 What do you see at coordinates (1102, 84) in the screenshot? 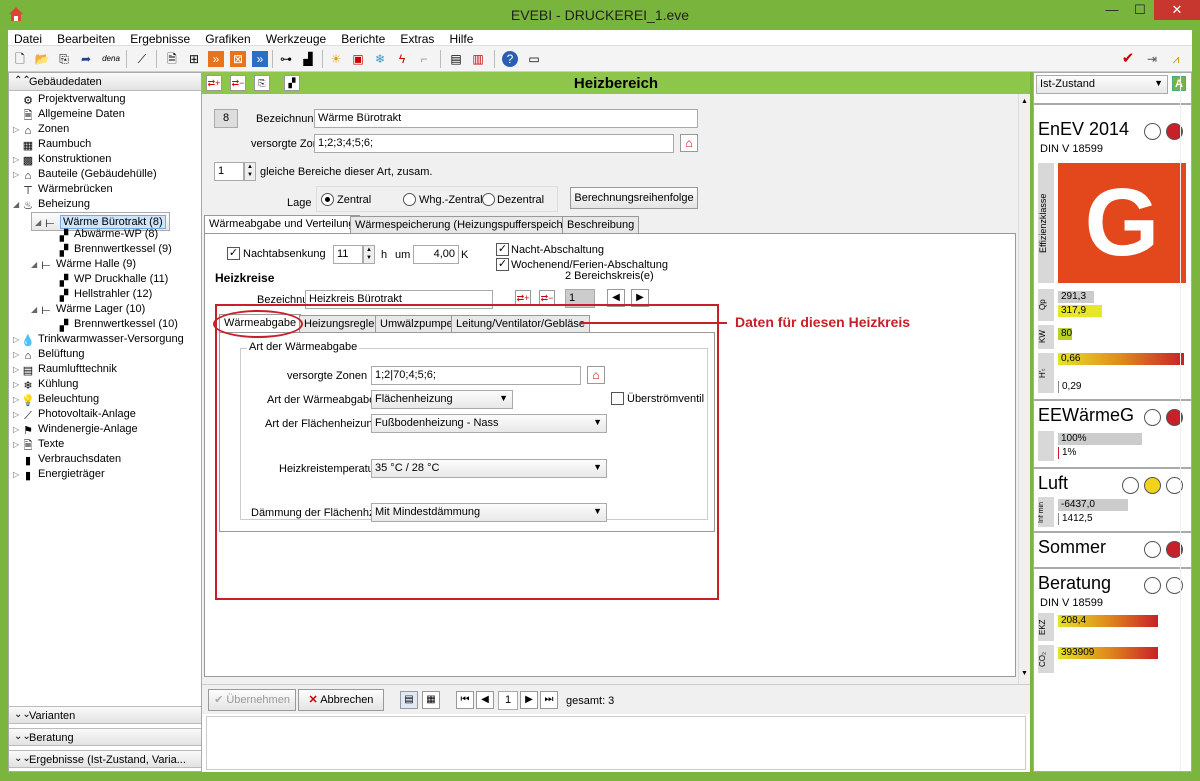
I see `state-select: Ist-Zustand ▼` at bounding box center [1102, 84].